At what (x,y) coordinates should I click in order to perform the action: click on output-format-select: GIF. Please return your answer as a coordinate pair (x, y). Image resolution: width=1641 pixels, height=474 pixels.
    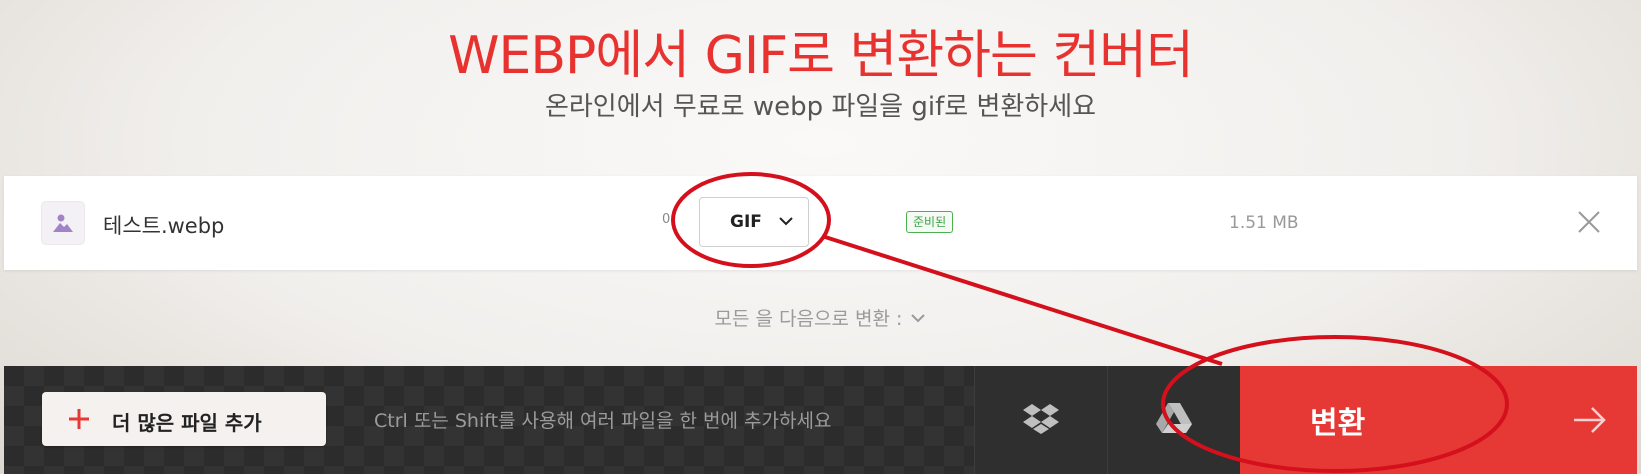
    Looking at the image, I should click on (754, 222).